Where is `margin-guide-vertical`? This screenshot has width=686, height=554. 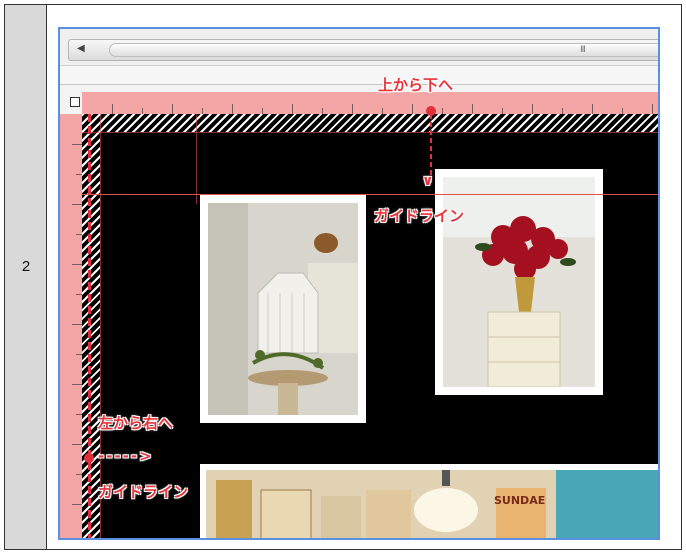
margin-guide-vertical is located at coordinates (100, 326).